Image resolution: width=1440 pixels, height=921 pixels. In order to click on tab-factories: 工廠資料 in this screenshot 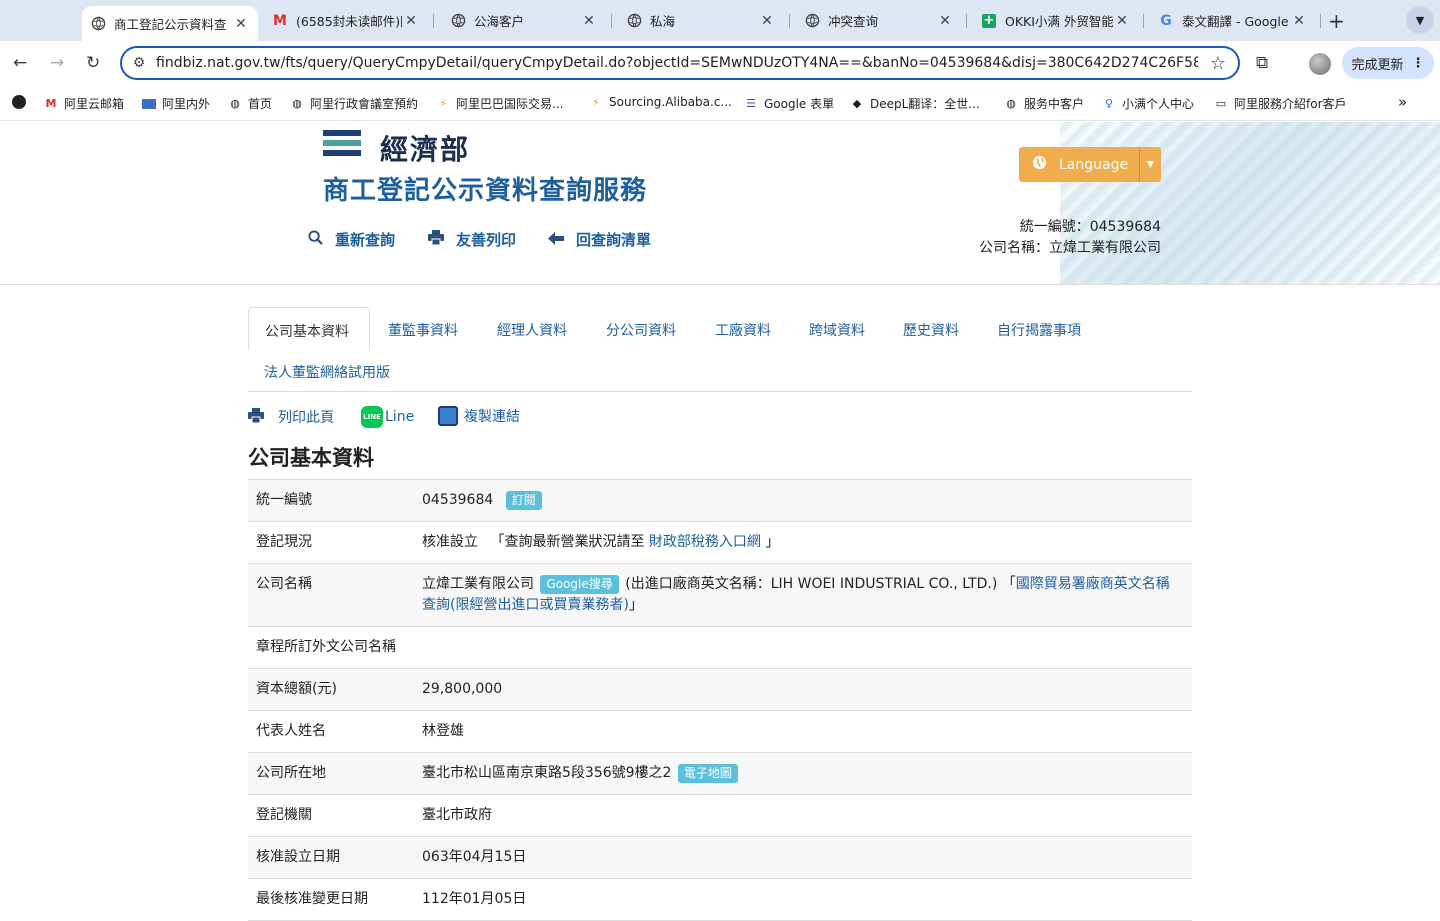, I will do `click(743, 330)`.